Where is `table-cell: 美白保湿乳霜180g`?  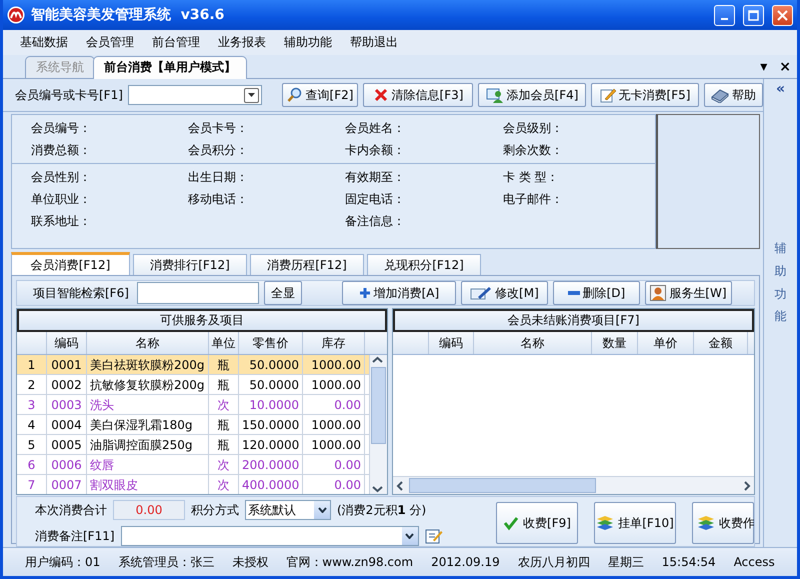 table-cell: 美白保湿乳霜180g is located at coordinates (148, 424).